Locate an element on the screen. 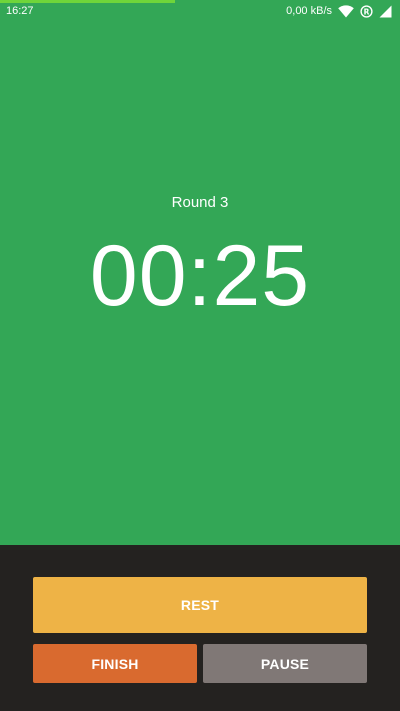 This screenshot has height=711, width=400. rest-button: REST is located at coordinates (200, 605).